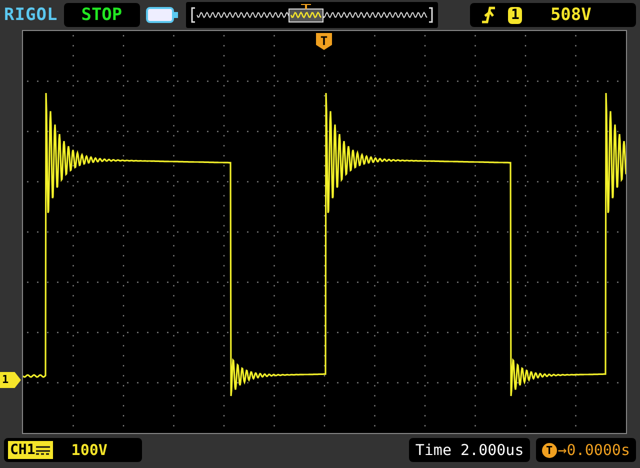 Image resolution: width=640 pixels, height=468 pixels. I want to click on memory-icon, so click(163, 15).